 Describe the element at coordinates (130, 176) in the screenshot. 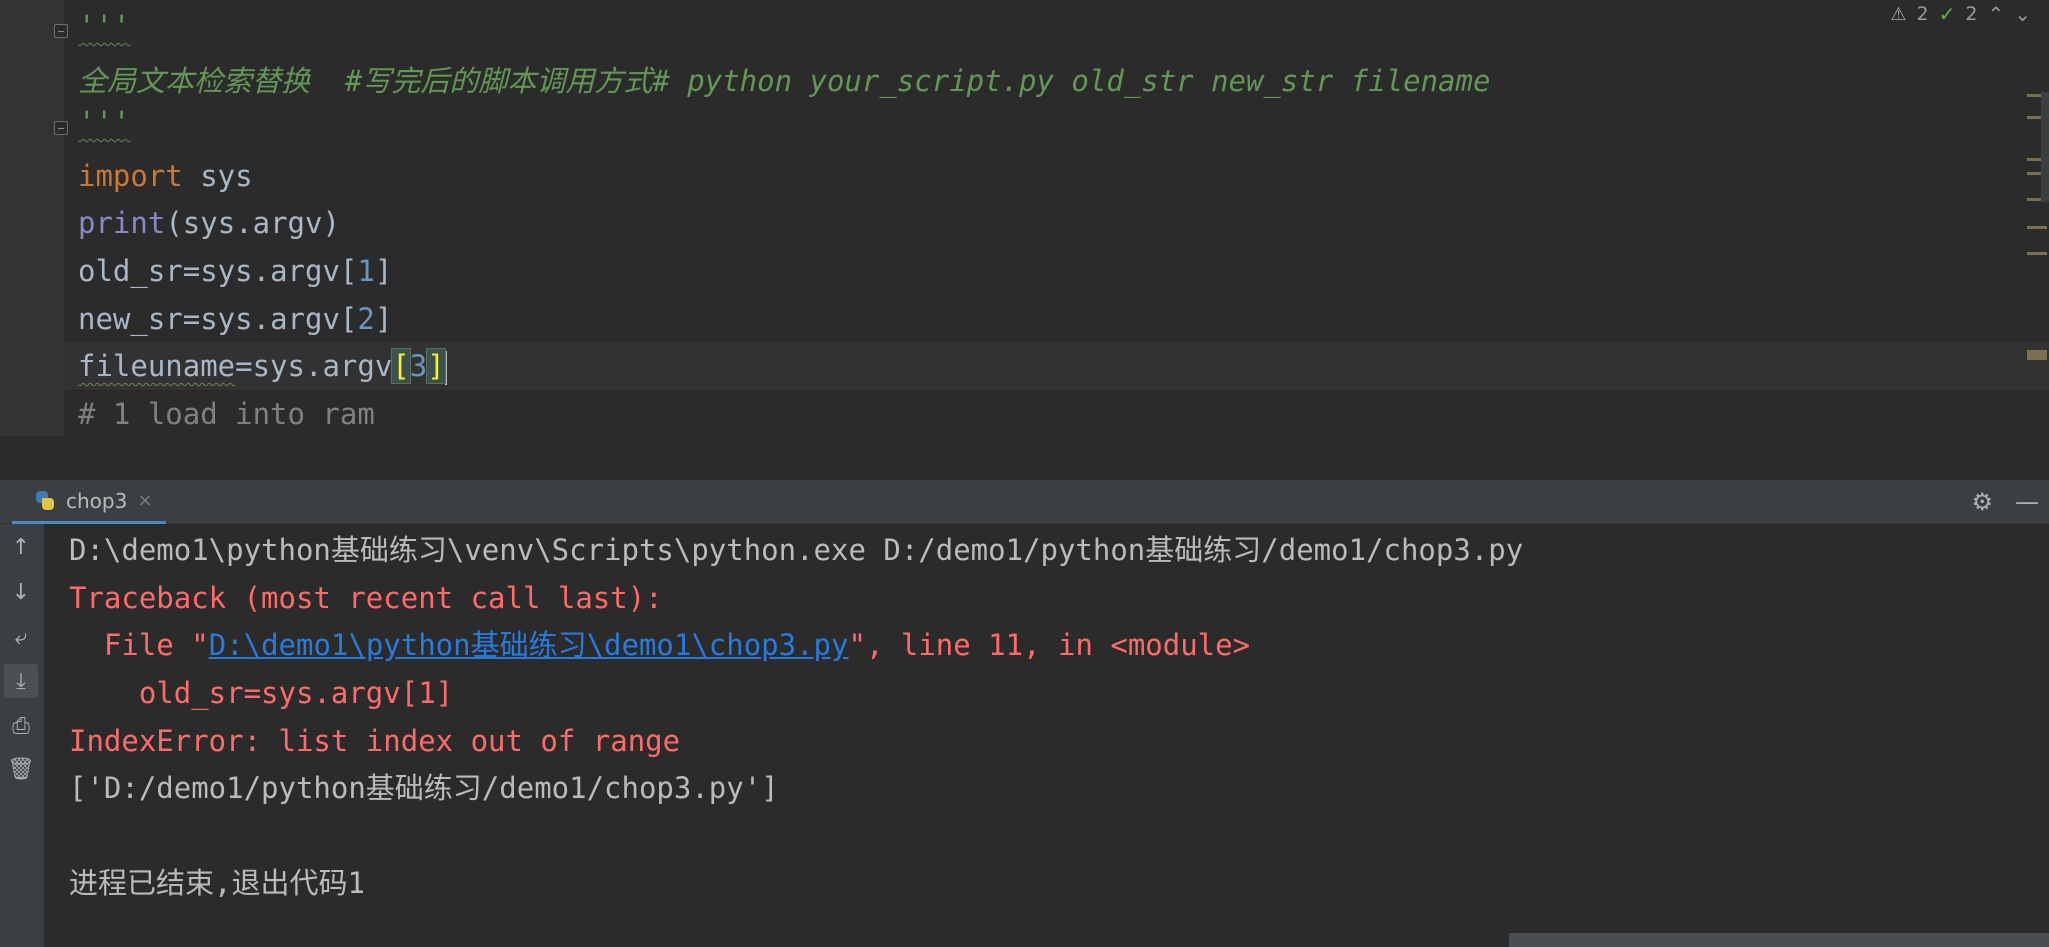

I see `keyword-import: import` at that location.